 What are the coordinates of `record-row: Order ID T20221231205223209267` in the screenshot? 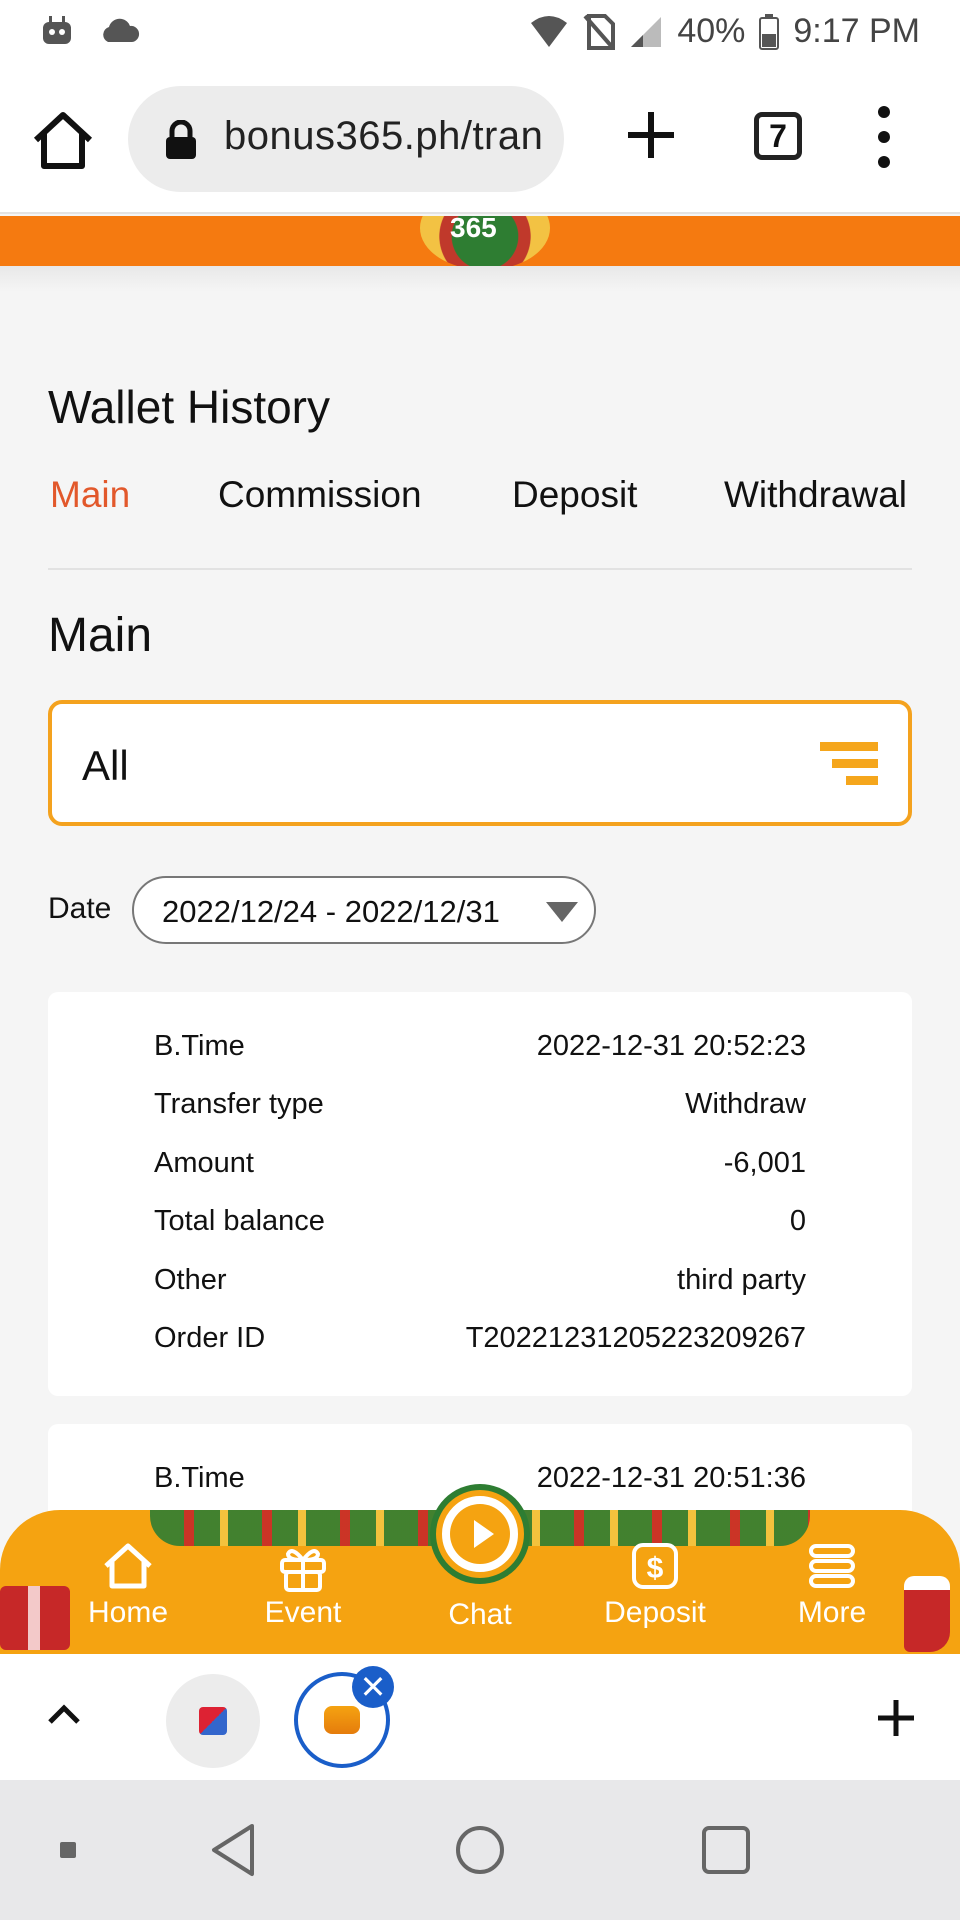 It's located at (480, 1342).